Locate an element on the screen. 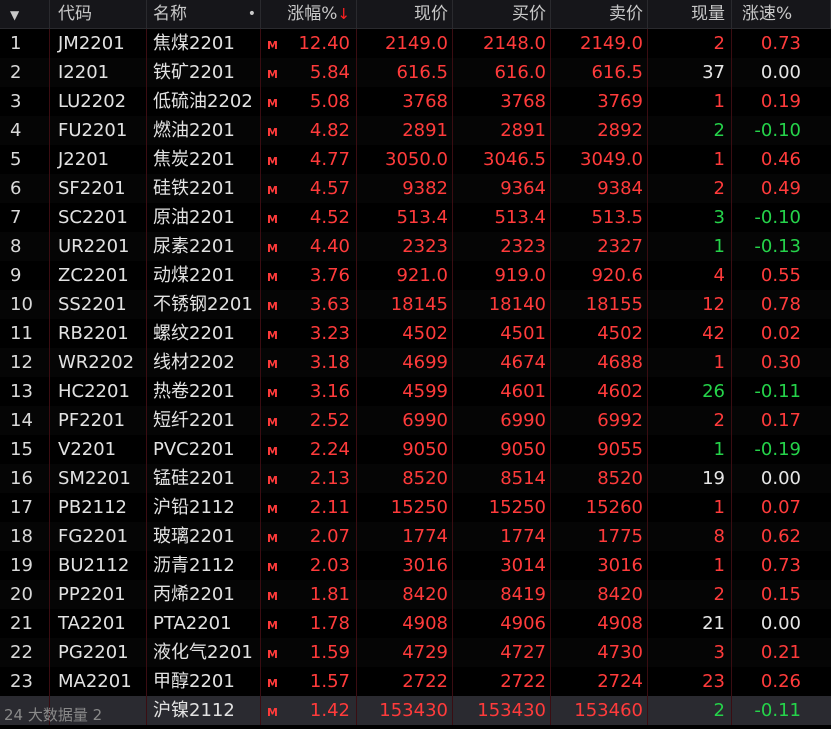  ask-price: 3049.0 is located at coordinates (599, 159).